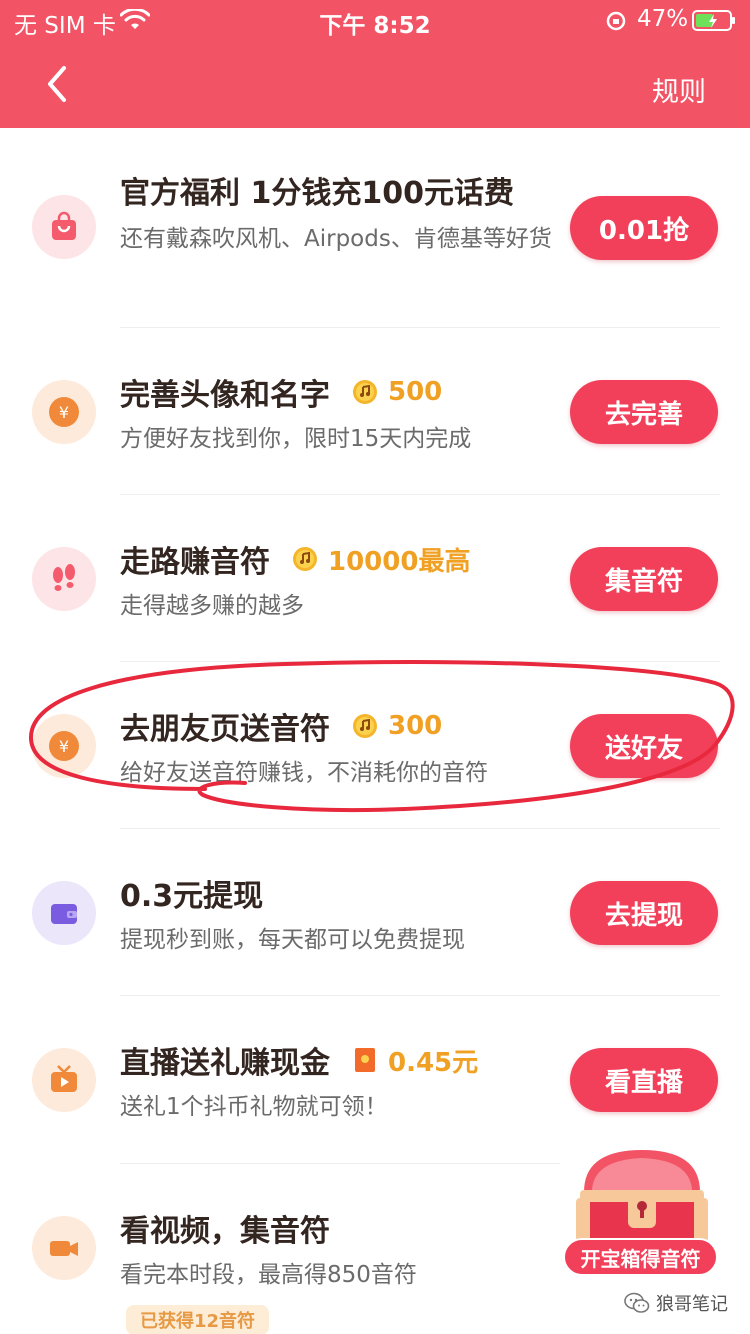  I want to click on task-icon-wrap: ¥, so click(64, 412).